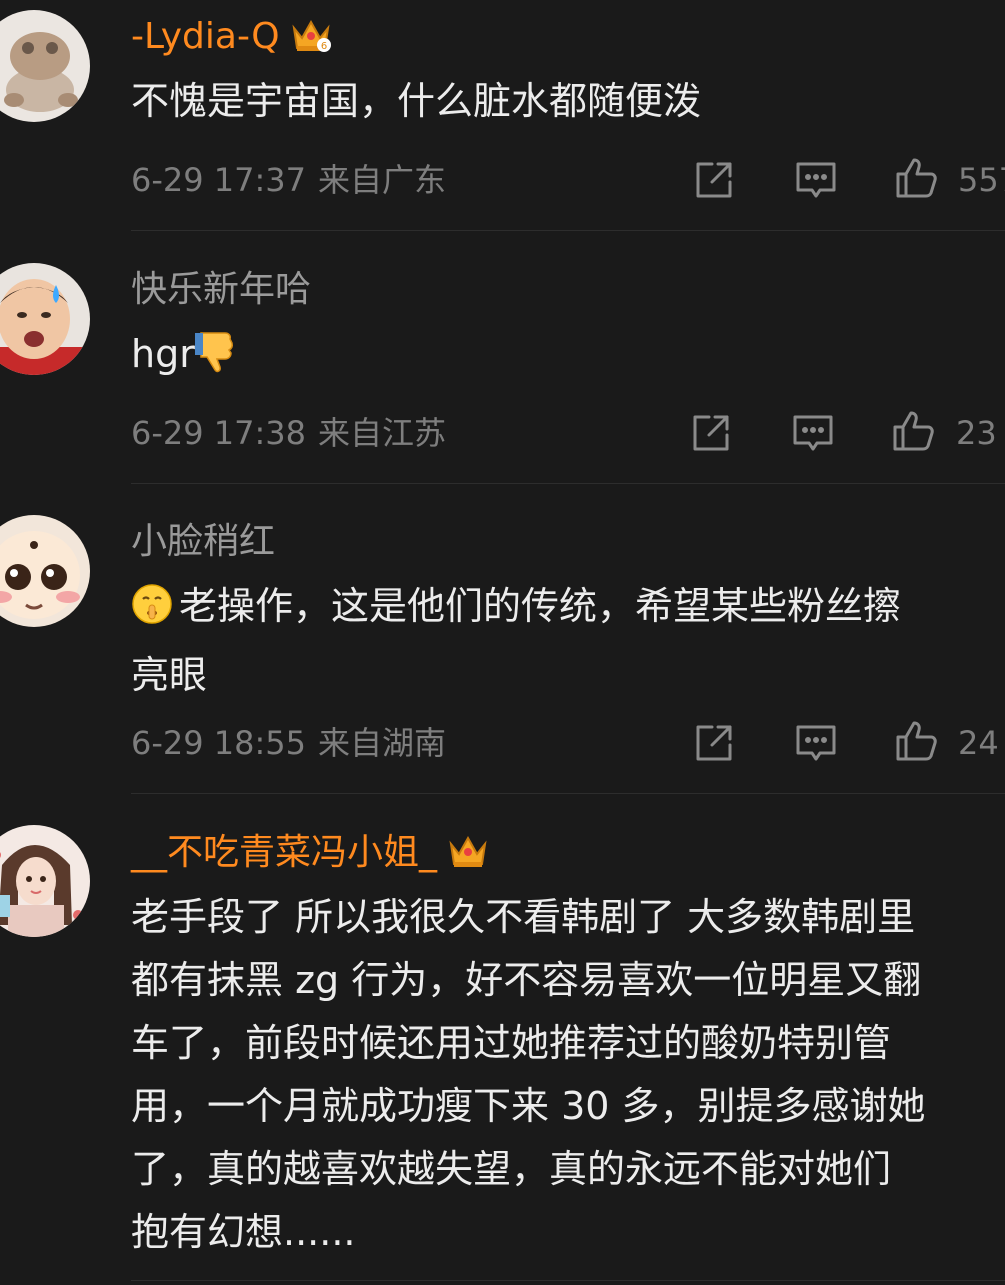  Describe the element at coordinates (526, 980) in the screenshot. I see `comment-line: 都有抹黑 zg 行为，好不容易喜欢一位明星又翻` at that location.